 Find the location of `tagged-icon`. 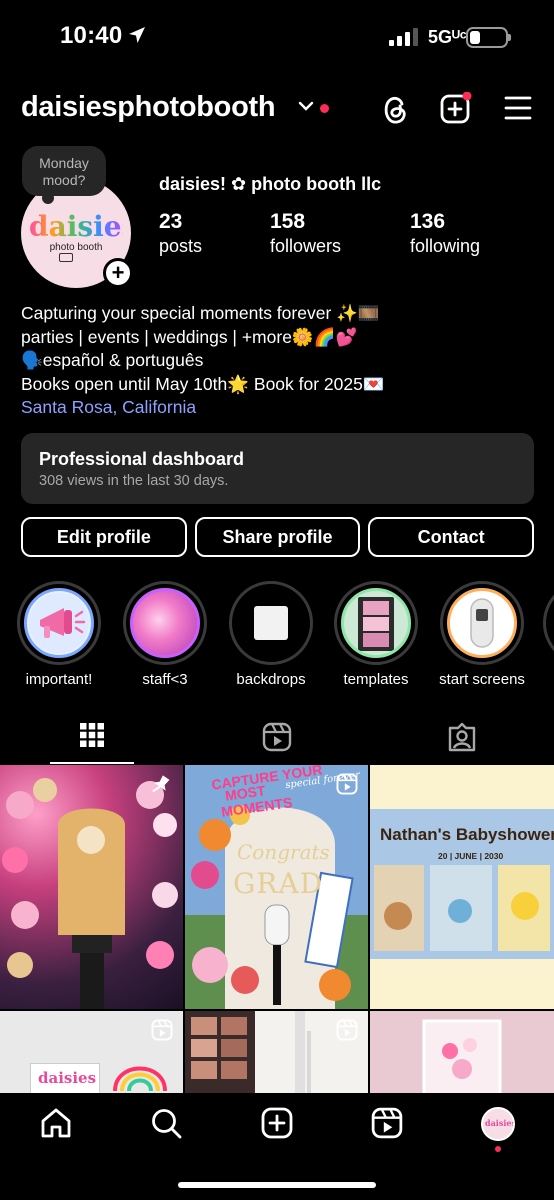

tagged-icon is located at coordinates (462, 737).